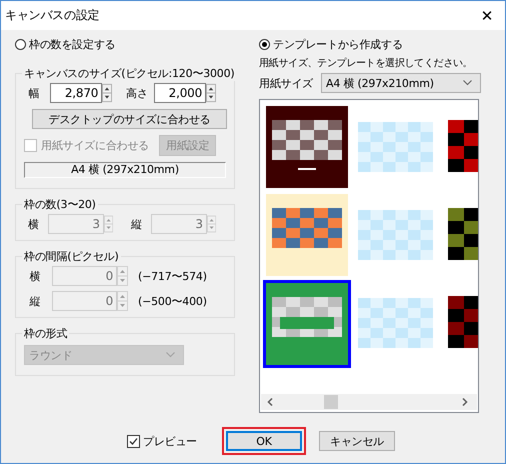 The height and width of the screenshot is (464, 506). I want to click on paper-size-display: A4 横 (297x210mm), so click(125, 170).